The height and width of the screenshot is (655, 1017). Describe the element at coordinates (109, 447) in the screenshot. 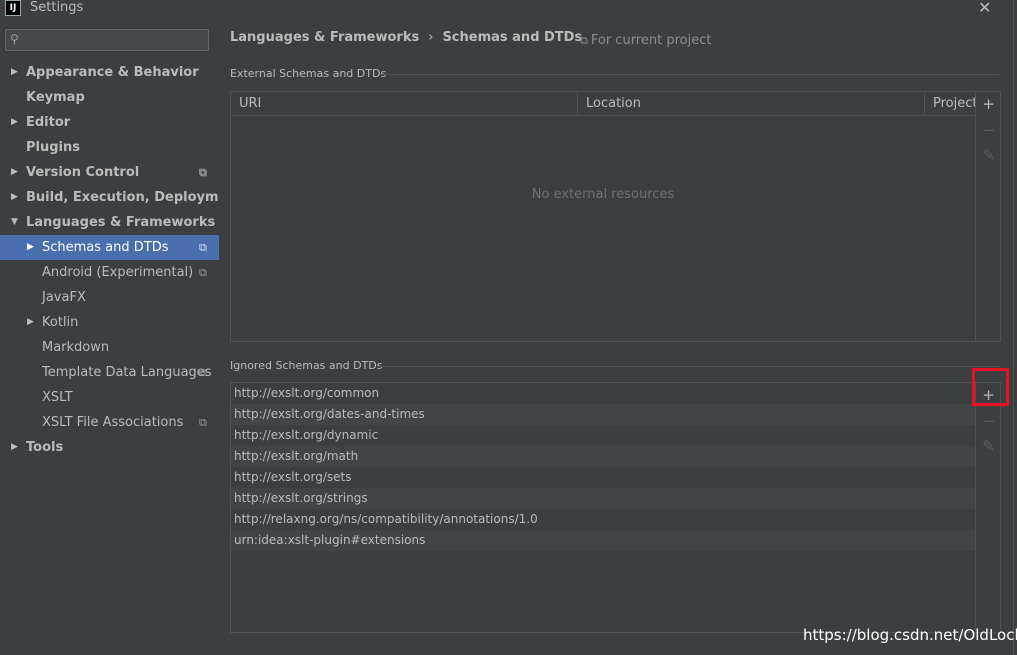

I see `sidebar-item-tools: ▶ Tools` at that location.